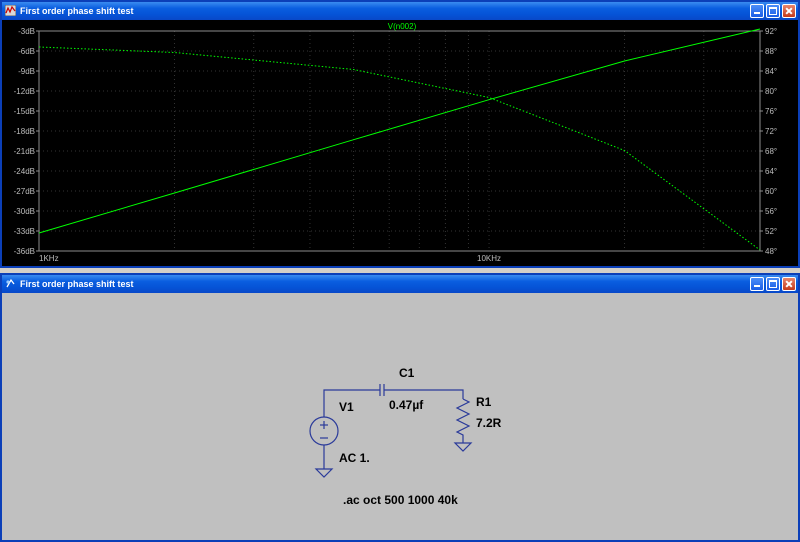 This screenshot has width=800, height=542. Describe the element at coordinates (407, 373) in the screenshot. I see `c1-name: C1` at that location.